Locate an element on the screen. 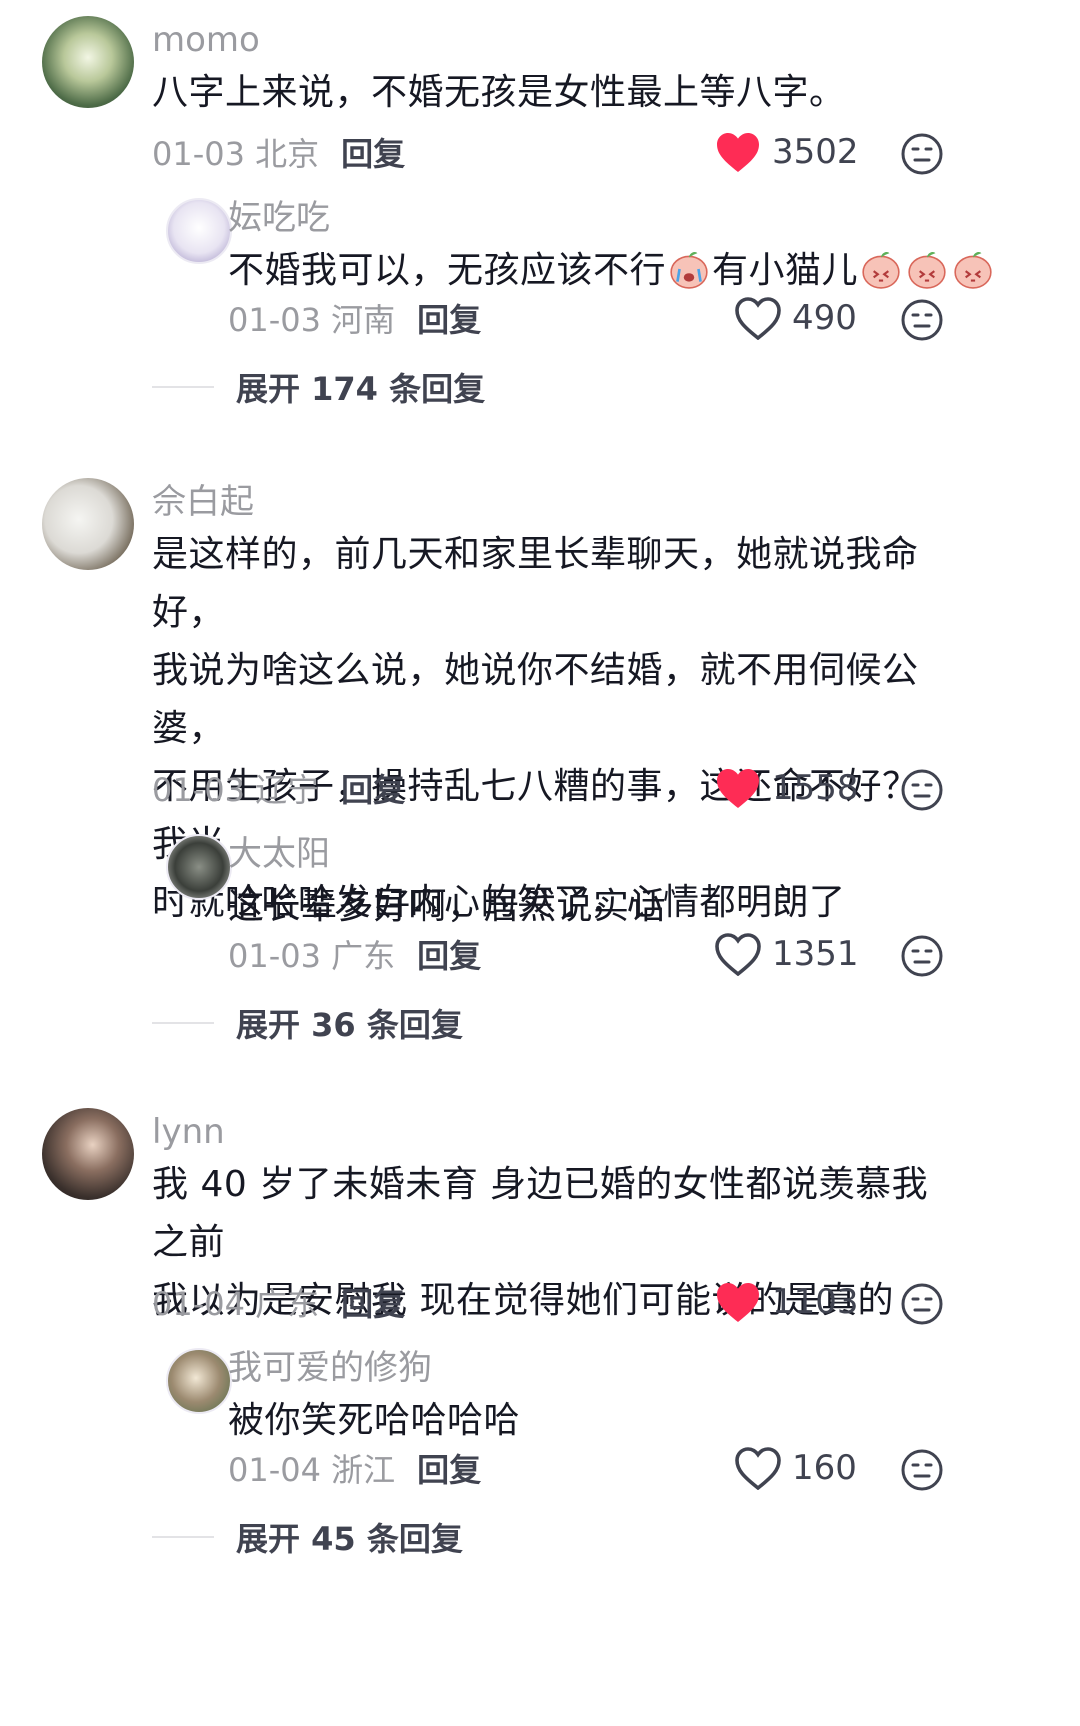  comment-date: 01-04 is located at coordinates (198, 1304).